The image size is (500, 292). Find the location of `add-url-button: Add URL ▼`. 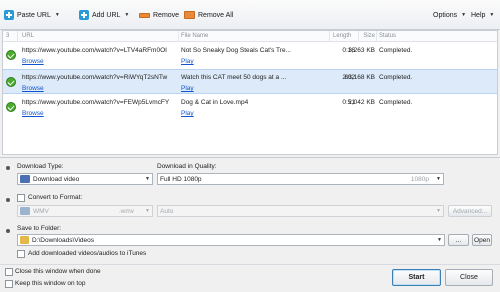

add-url-button: Add URL ▼ is located at coordinates (104, 15).